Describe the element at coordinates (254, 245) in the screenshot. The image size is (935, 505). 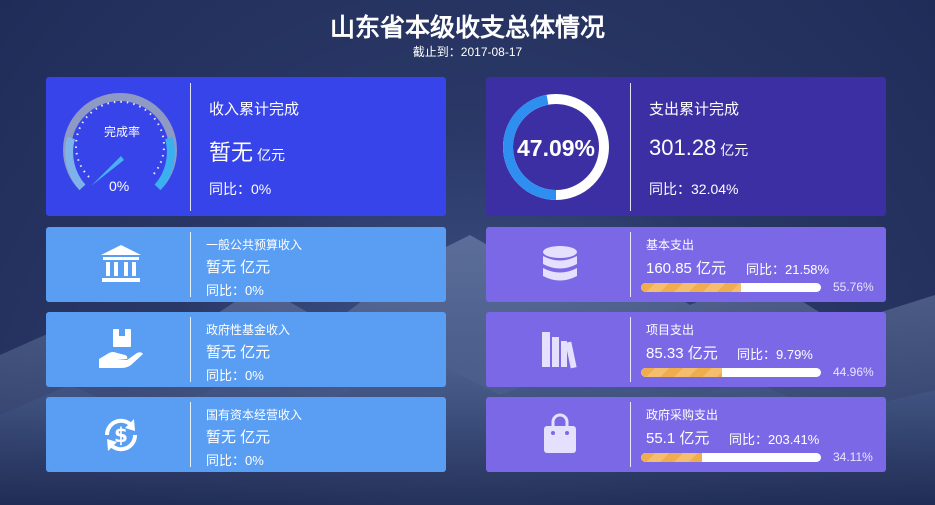
I see `income-item-label: 一般公共预算收入` at that location.